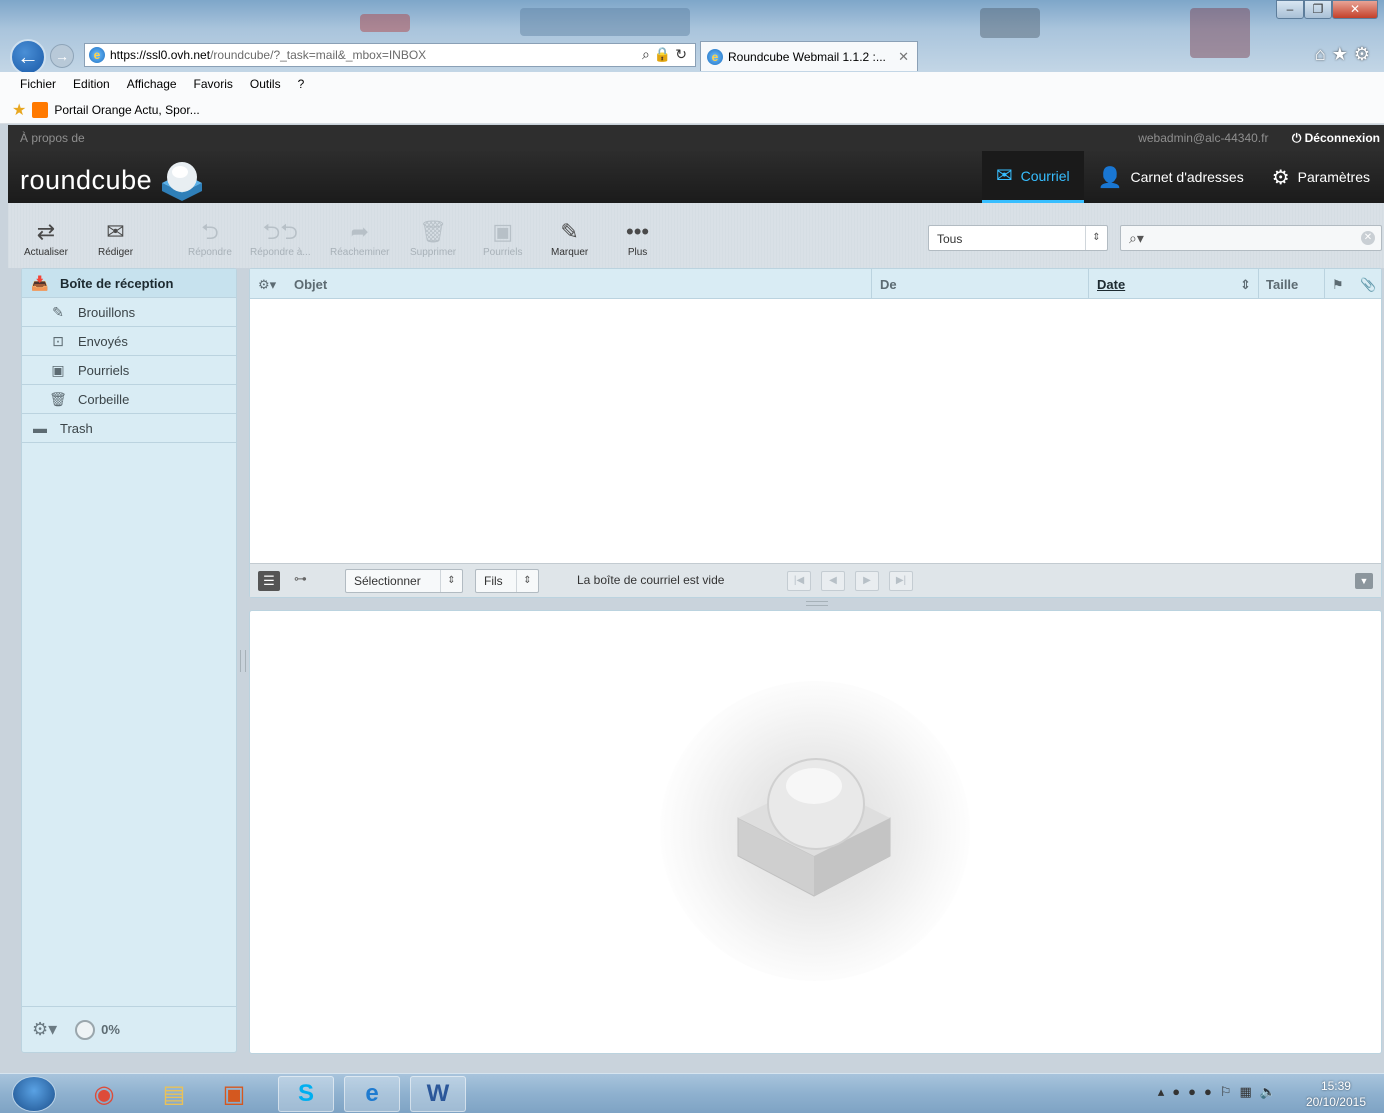 Image resolution: width=1384 pixels, height=1113 pixels. What do you see at coordinates (310, 284) in the screenshot?
I see `col-subject: Objet` at bounding box center [310, 284].